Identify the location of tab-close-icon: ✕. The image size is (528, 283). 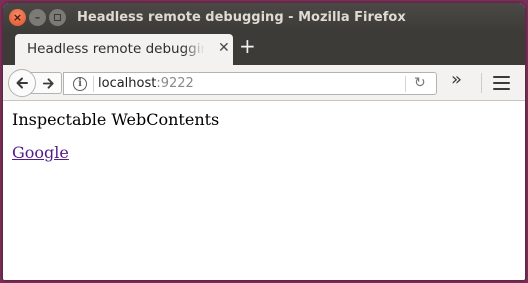
(224, 48).